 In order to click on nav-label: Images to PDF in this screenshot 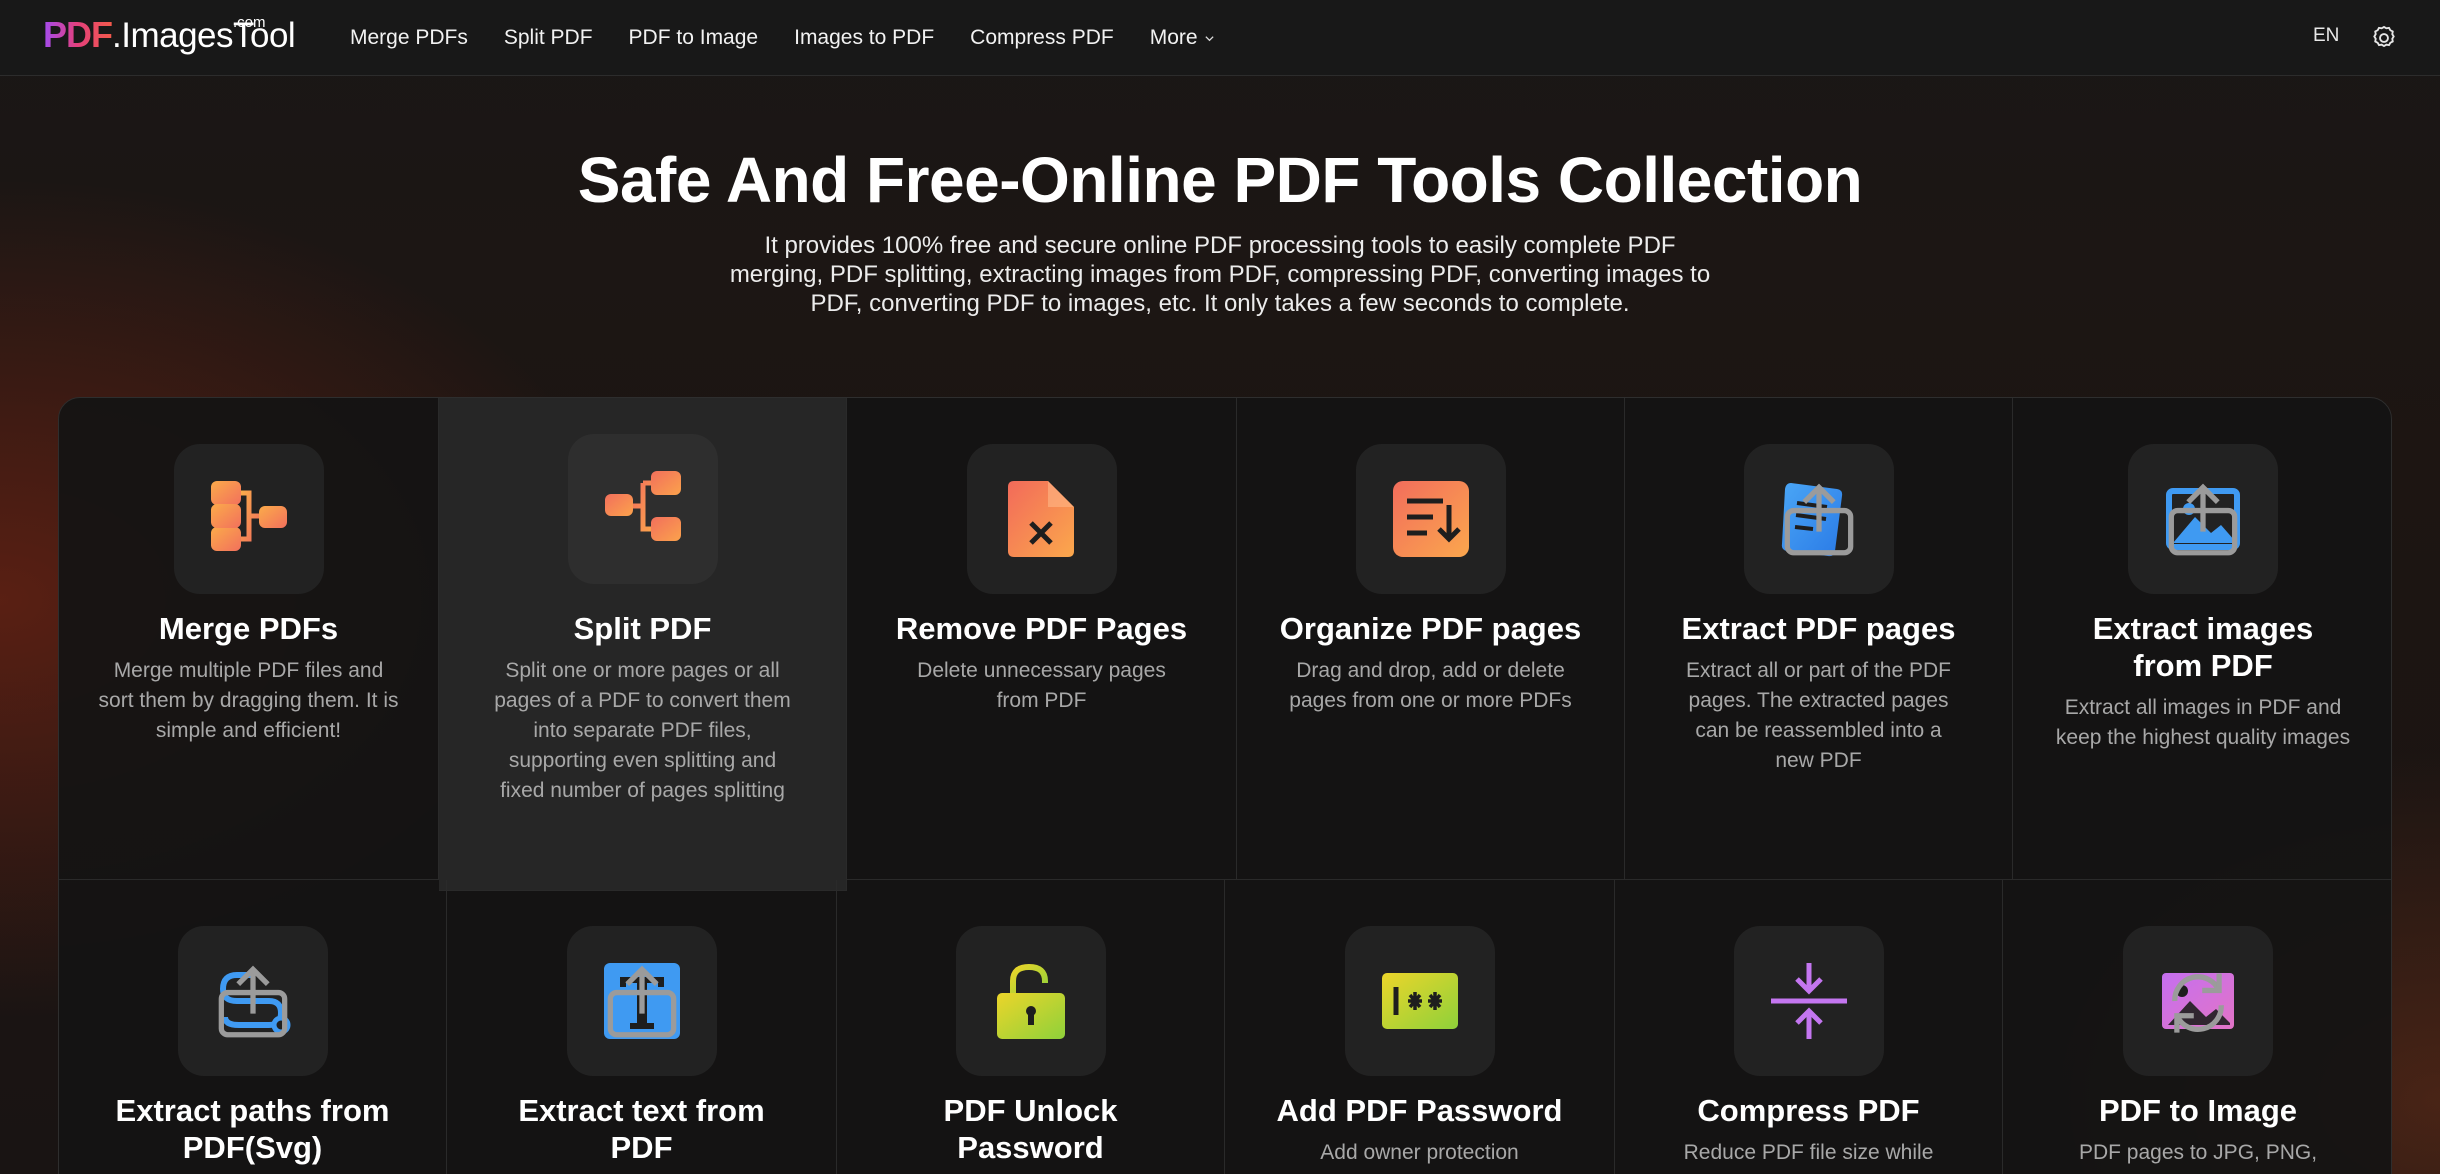, I will do `click(864, 37)`.